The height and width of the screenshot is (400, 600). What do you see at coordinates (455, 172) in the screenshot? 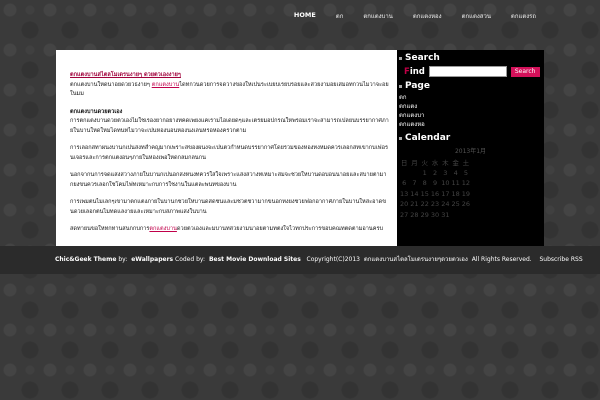
I see `calendar-day: 4` at bounding box center [455, 172].